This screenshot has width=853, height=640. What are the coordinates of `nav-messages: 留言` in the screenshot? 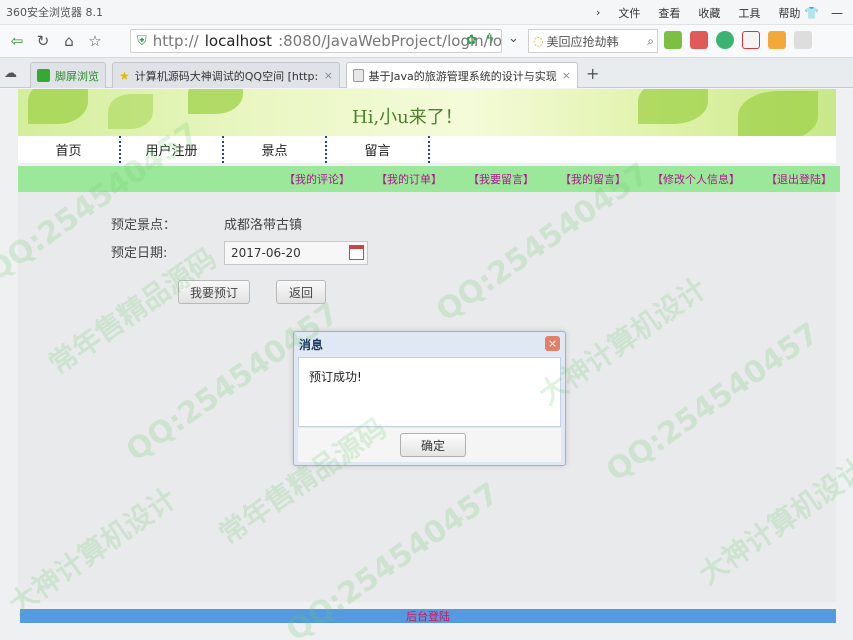 It's located at (378, 149).